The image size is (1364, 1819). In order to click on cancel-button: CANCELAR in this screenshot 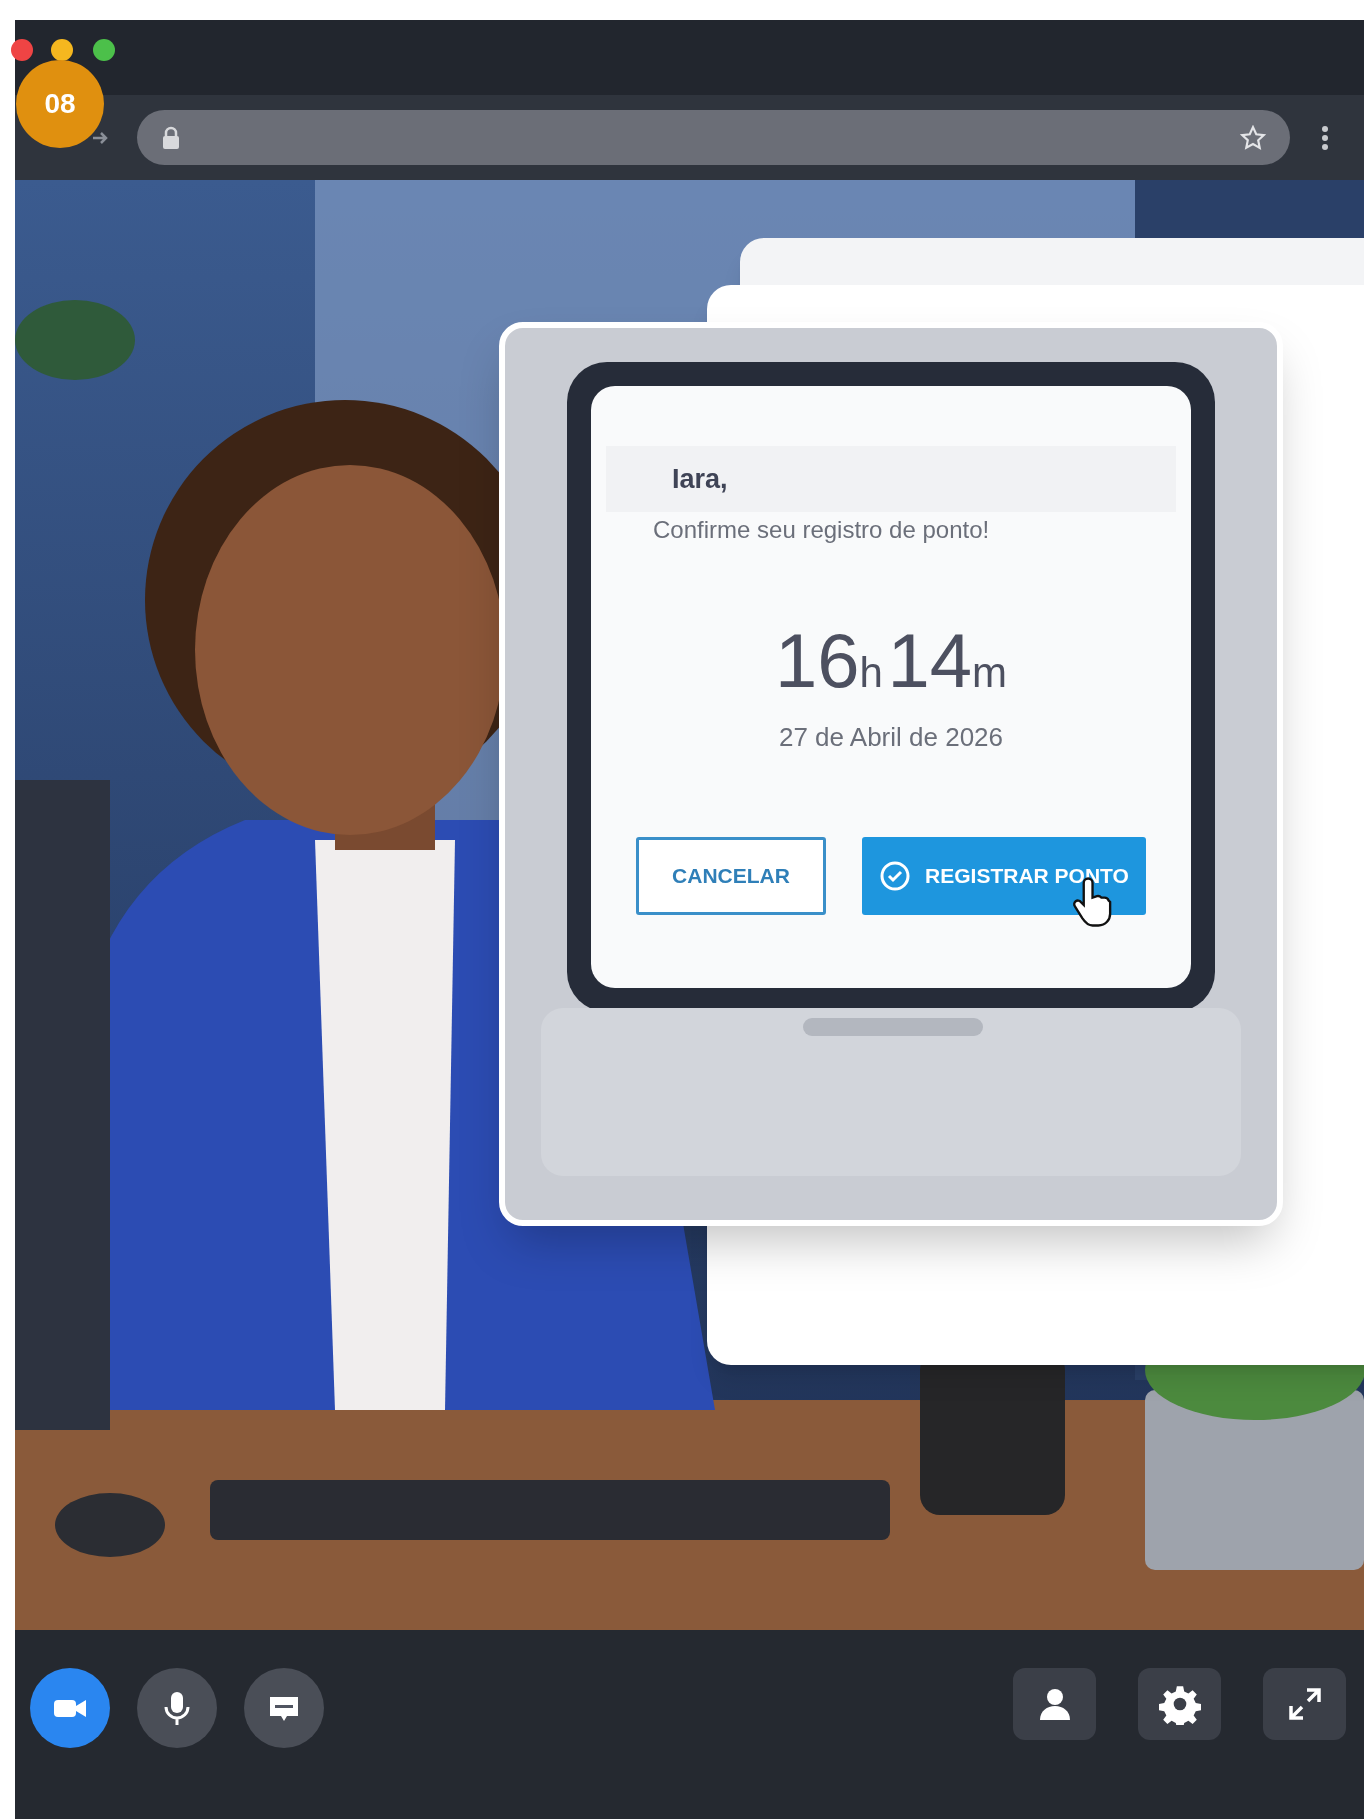, I will do `click(731, 876)`.